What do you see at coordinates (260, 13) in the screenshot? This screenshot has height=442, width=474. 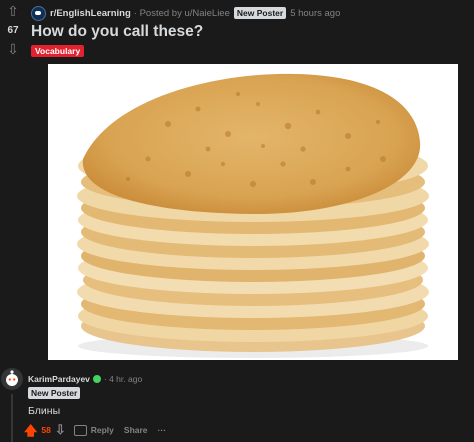 I see `user-flair-badge: New Poster` at bounding box center [260, 13].